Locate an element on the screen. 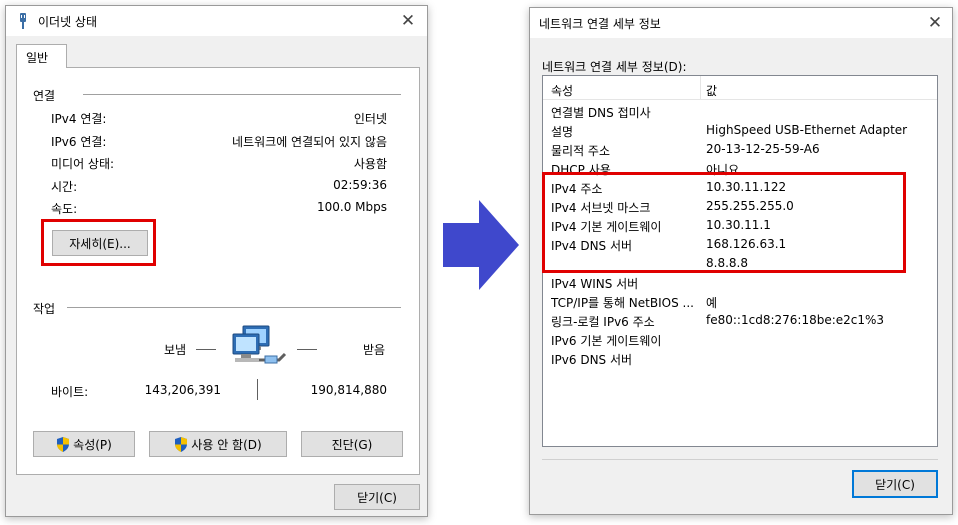 Image resolution: width=958 pixels, height=525 pixels. title-bar: 네트워크 연결 세부 정보 ✕ is located at coordinates (741, 23).